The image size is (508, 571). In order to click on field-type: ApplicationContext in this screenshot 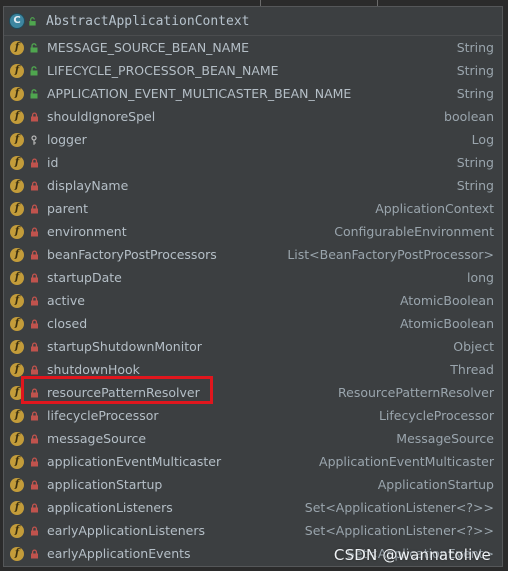, I will do `click(434, 208)`.